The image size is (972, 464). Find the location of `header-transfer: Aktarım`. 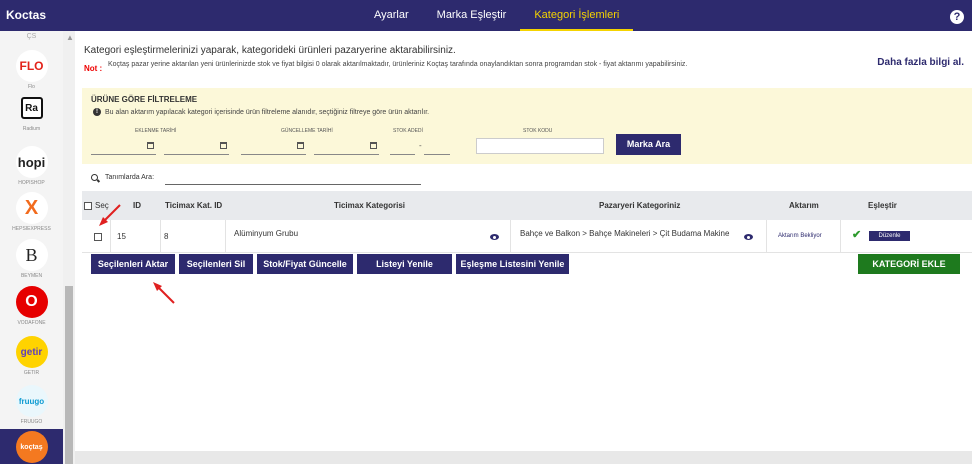

header-transfer: Aktarım is located at coordinates (804, 205).